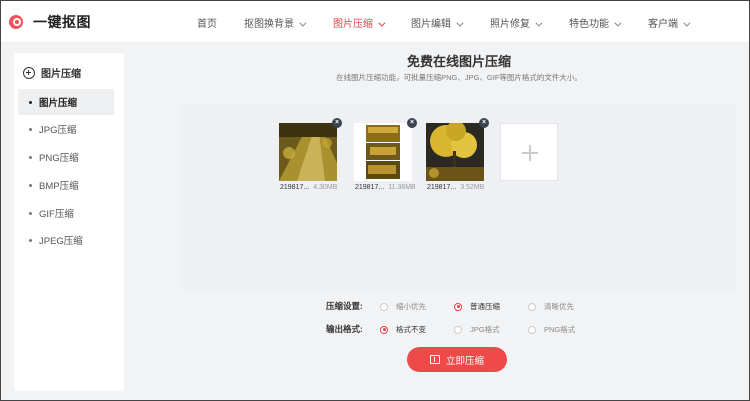  I want to click on nav-item-client: 客户端, so click(669, 22).